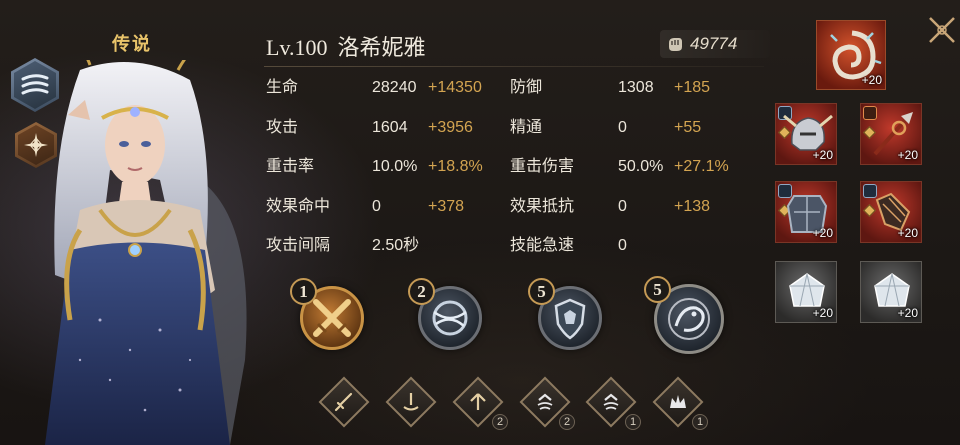  I want to click on close-icon, so click(942, 30).